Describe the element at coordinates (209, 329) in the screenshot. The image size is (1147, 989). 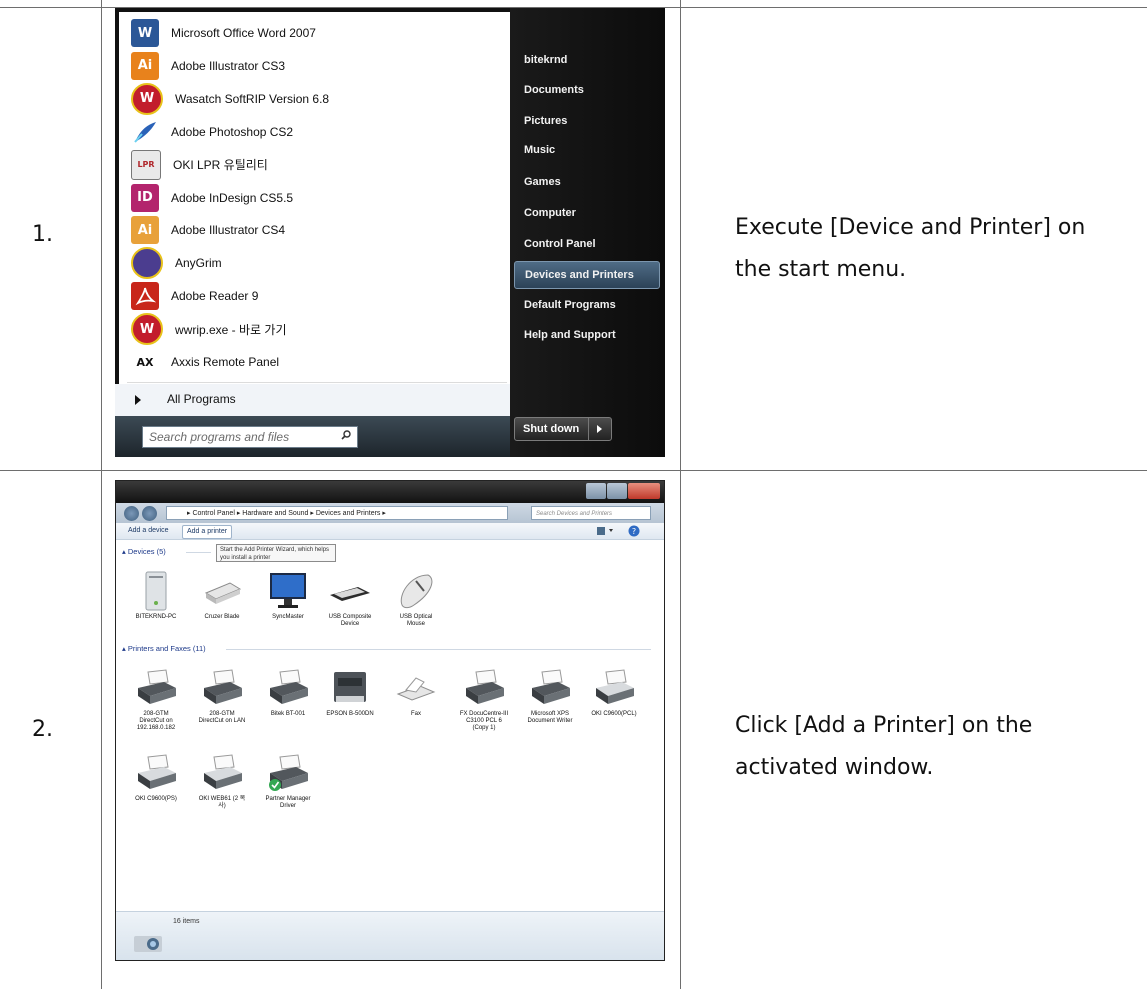
I see `program-item: Wwwrip.exe - 바로 가기` at that location.